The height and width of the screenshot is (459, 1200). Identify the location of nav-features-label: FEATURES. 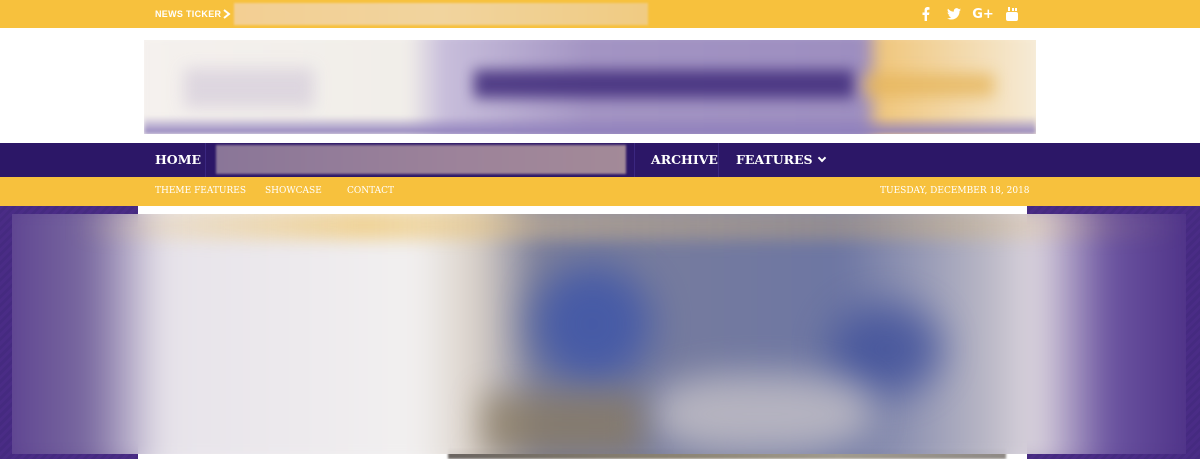
(774, 159).